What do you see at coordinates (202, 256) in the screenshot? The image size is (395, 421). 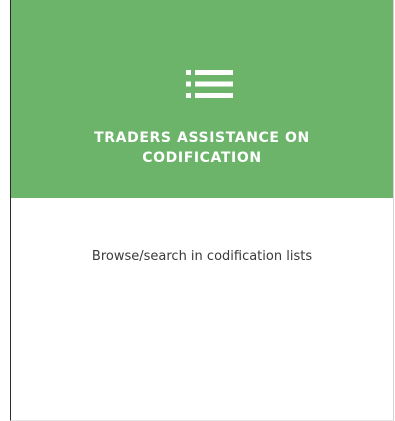 I see `card-description: Browse/search in codification lists` at bounding box center [202, 256].